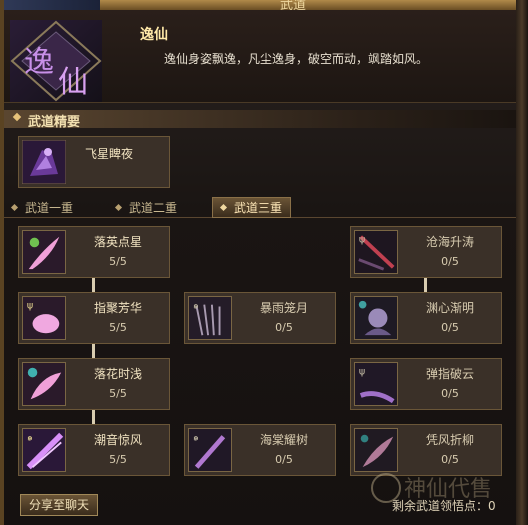  Describe the element at coordinates (59, 505) in the screenshot. I see `share-to-chat-button: 分享至聊天` at that location.